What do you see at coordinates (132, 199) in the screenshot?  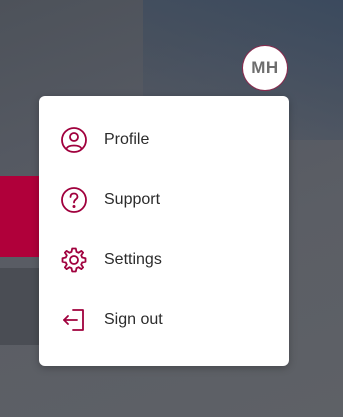 I see `menu-item-label: Support` at bounding box center [132, 199].